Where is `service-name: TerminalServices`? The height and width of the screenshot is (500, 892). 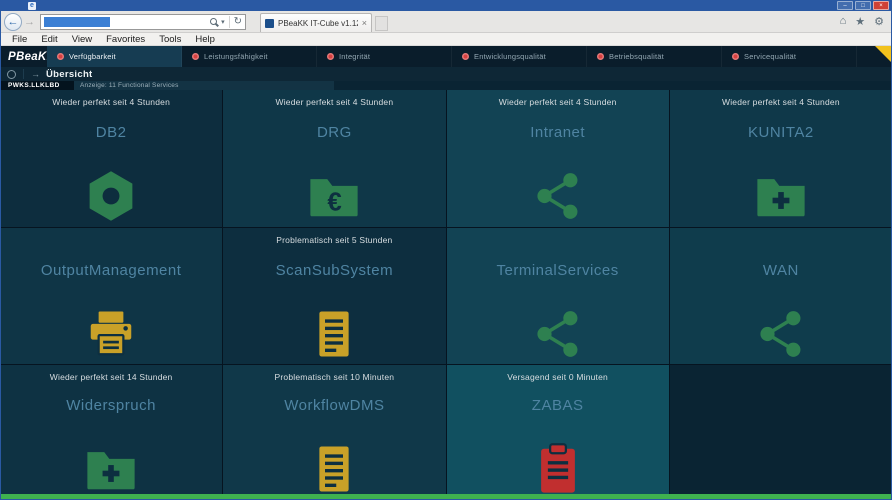
service-name: TerminalServices is located at coordinates (557, 270).